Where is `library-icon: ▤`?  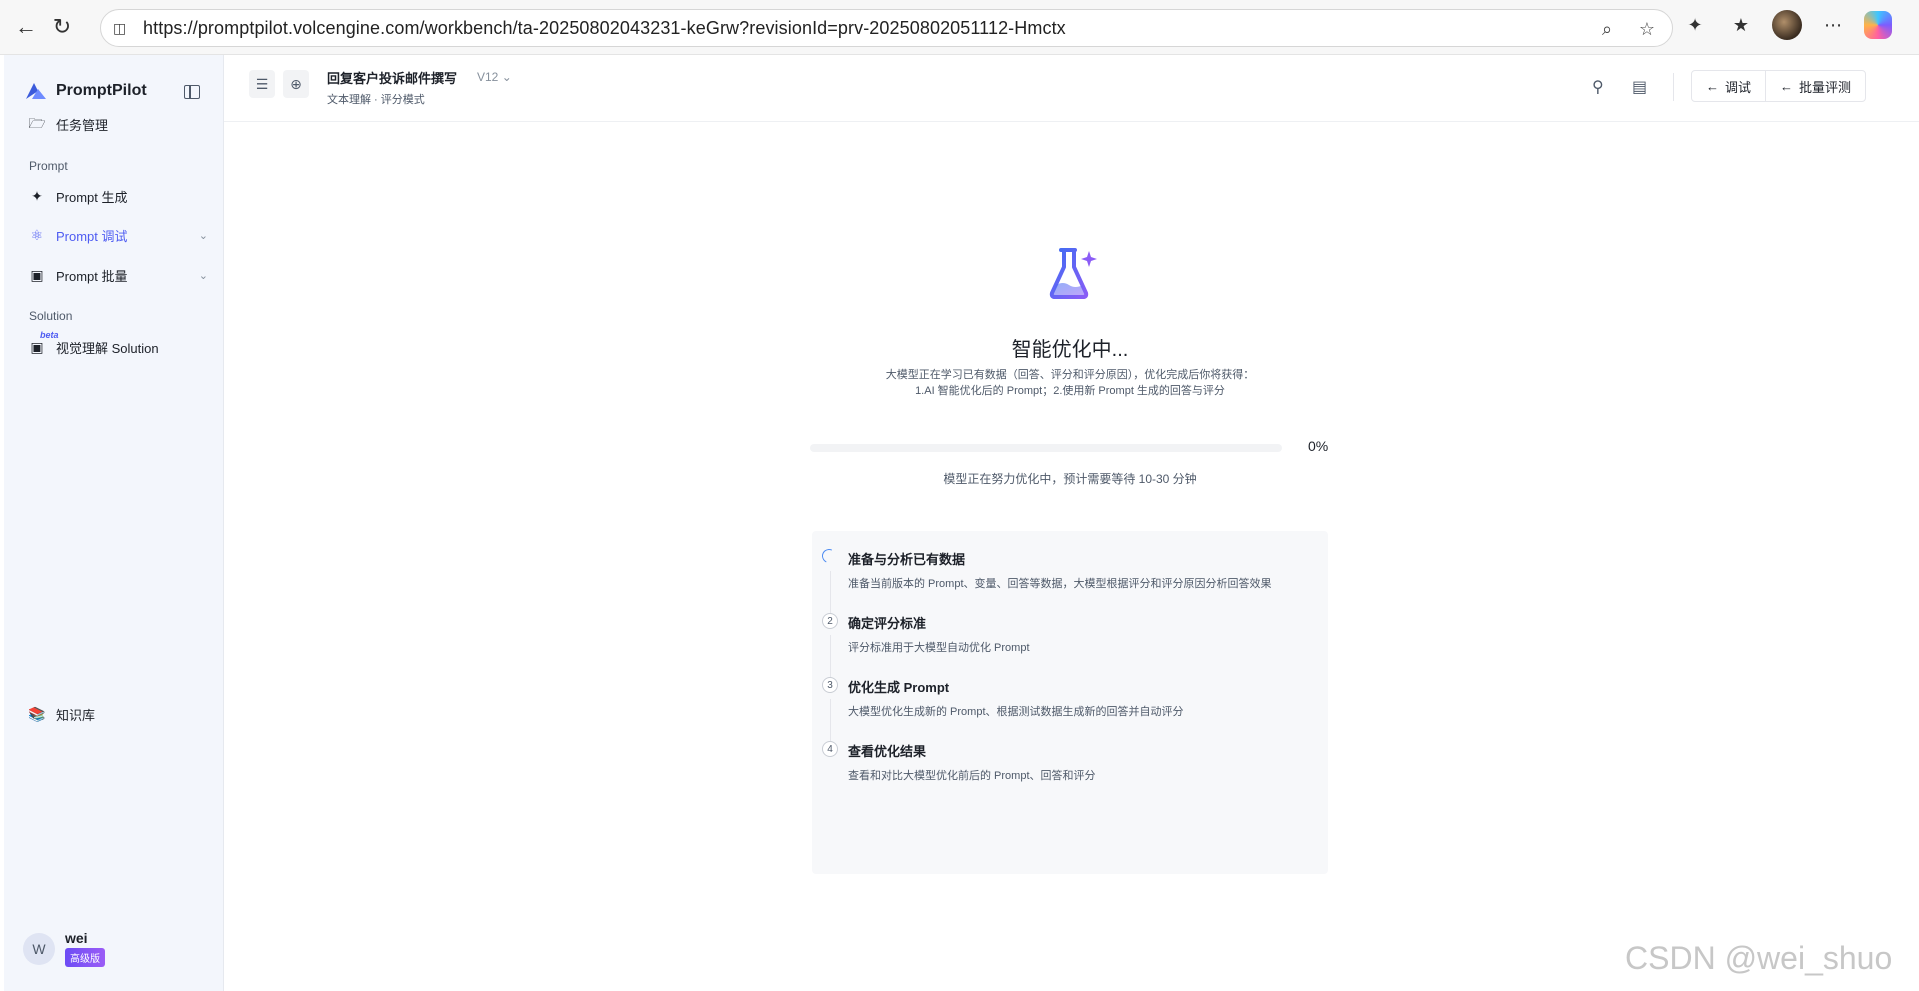 library-icon: ▤ is located at coordinates (1639, 87).